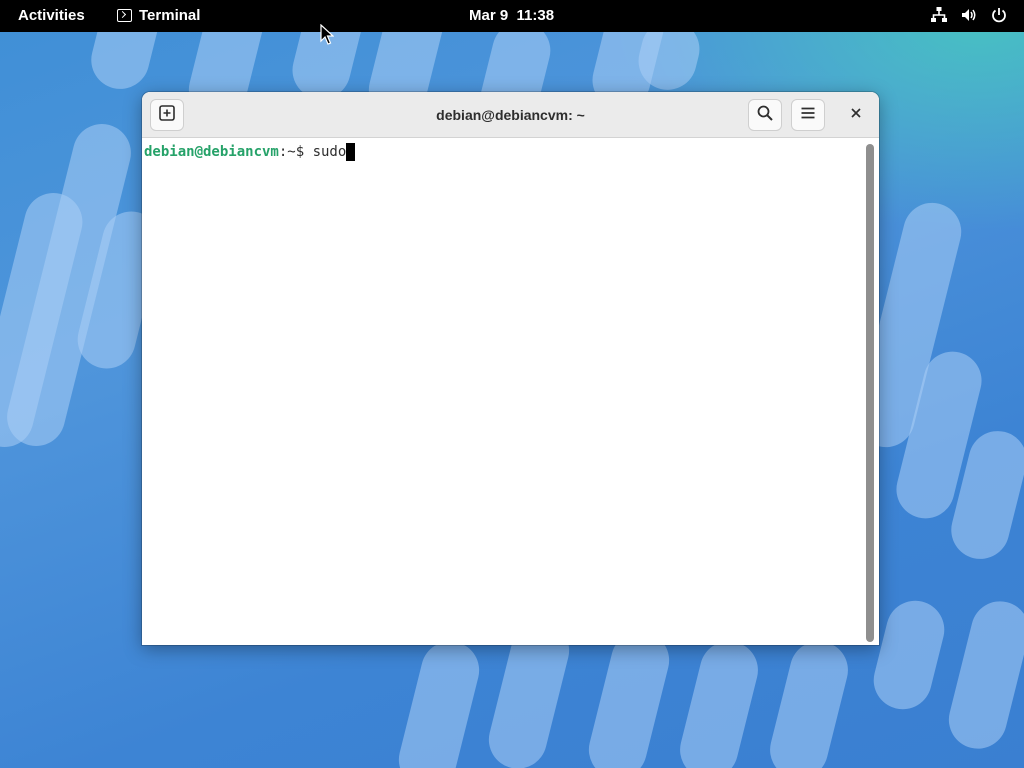 Image resolution: width=1024 pixels, height=768 pixels. Describe the element at coordinates (999, 15) in the screenshot. I see `power-icon` at that location.